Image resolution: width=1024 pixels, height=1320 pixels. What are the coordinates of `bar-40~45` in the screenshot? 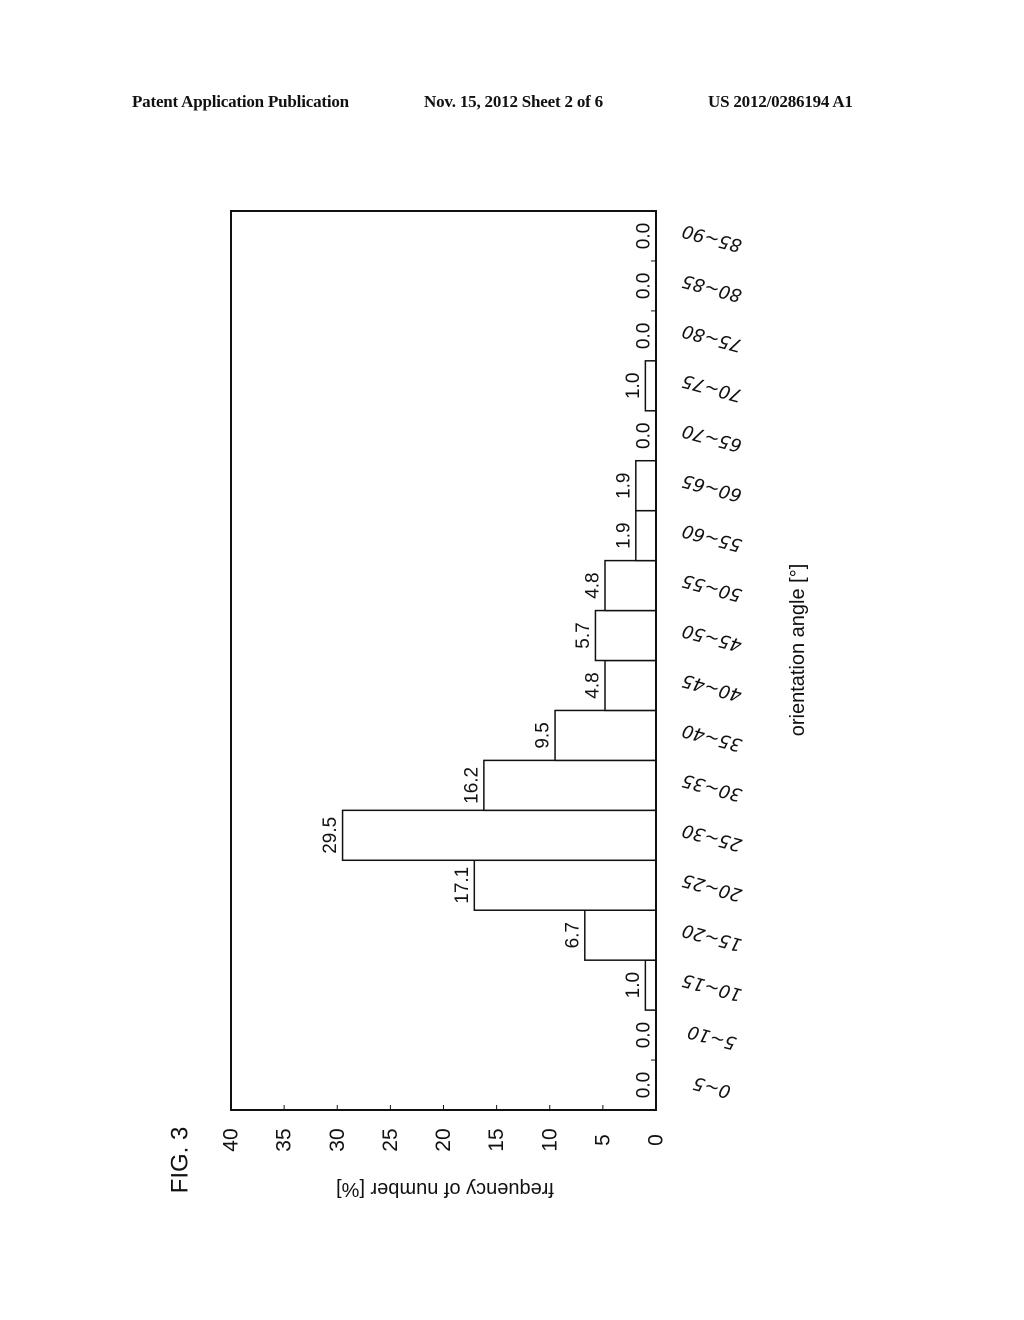 It's located at (630, 685).